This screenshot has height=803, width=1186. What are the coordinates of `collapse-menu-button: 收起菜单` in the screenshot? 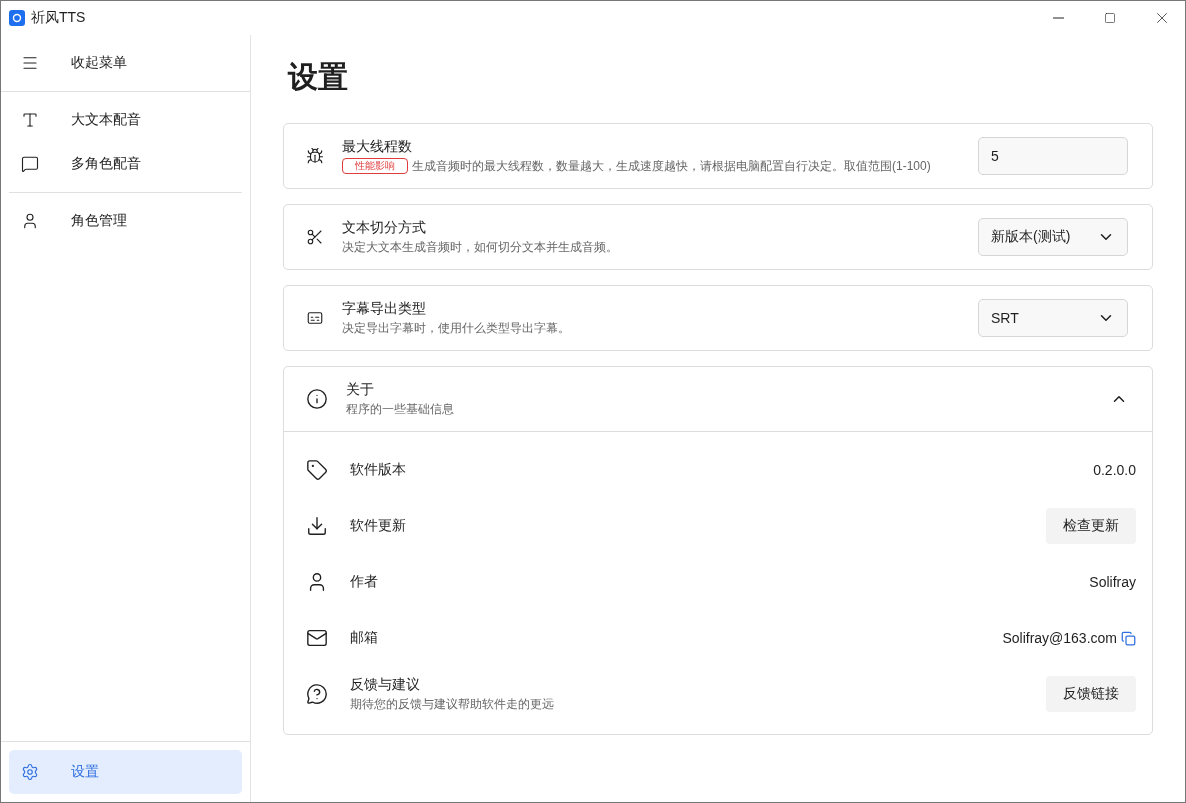 It's located at (125, 63).